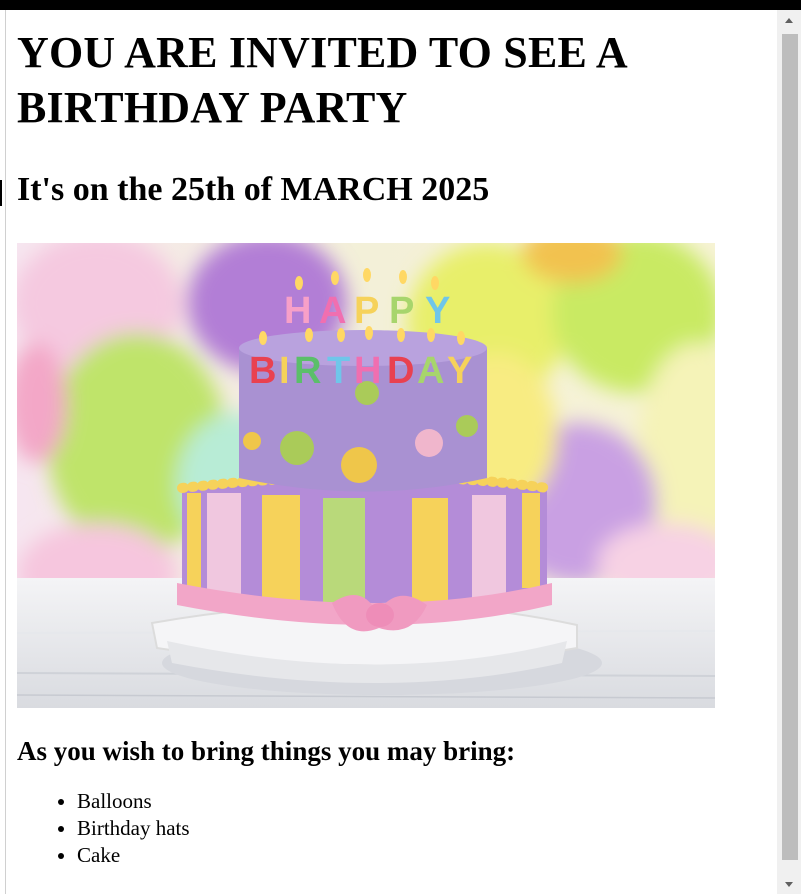 This screenshot has height=894, width=801. What do you see at coordinates (426, 855) in the screenshot?
I see `list-item: Cake` at bounding box center [426, 855].